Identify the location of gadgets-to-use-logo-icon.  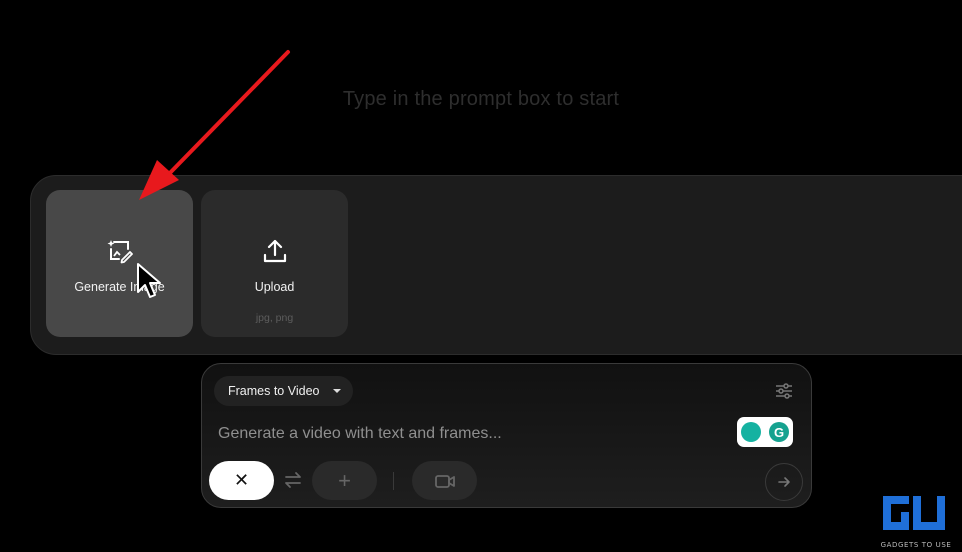
(914, 513).